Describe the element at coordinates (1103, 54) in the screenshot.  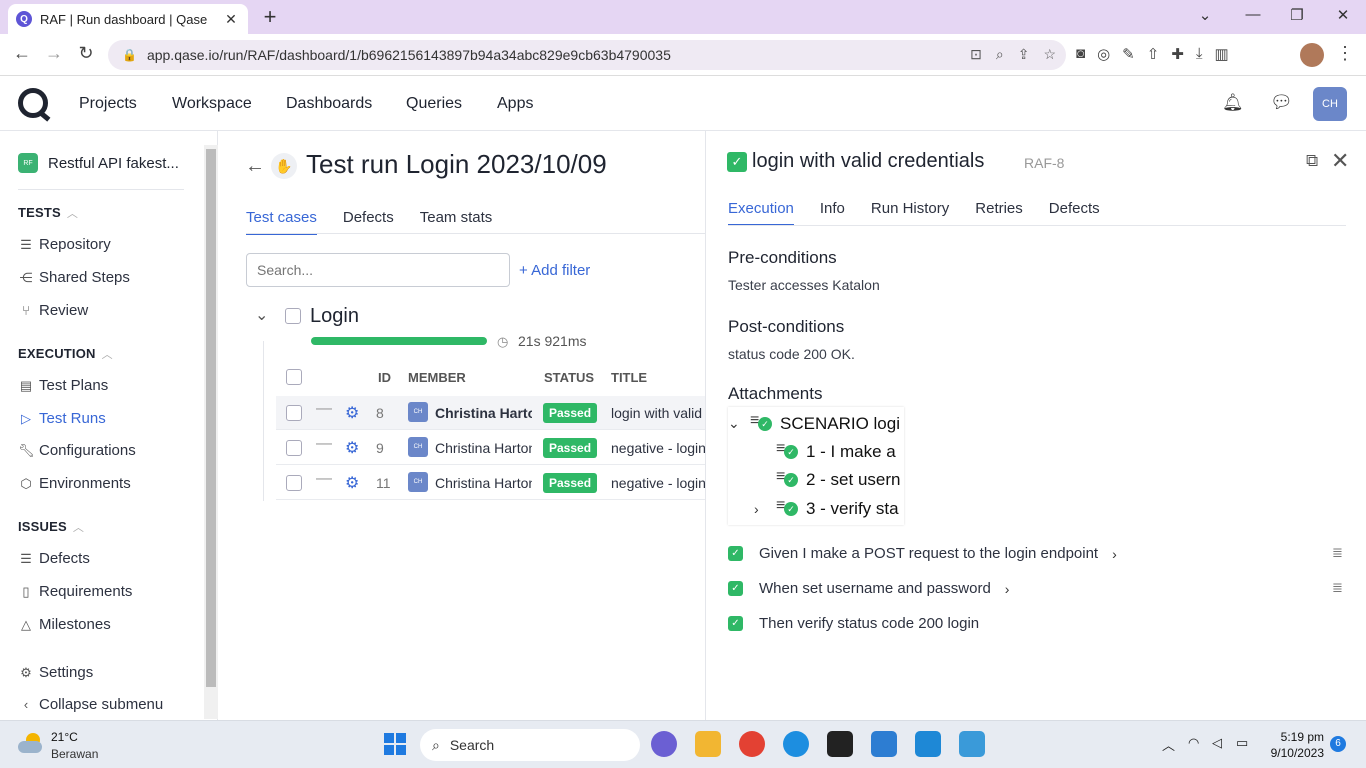
I see `extension-circle-icon: ◎` at that location.